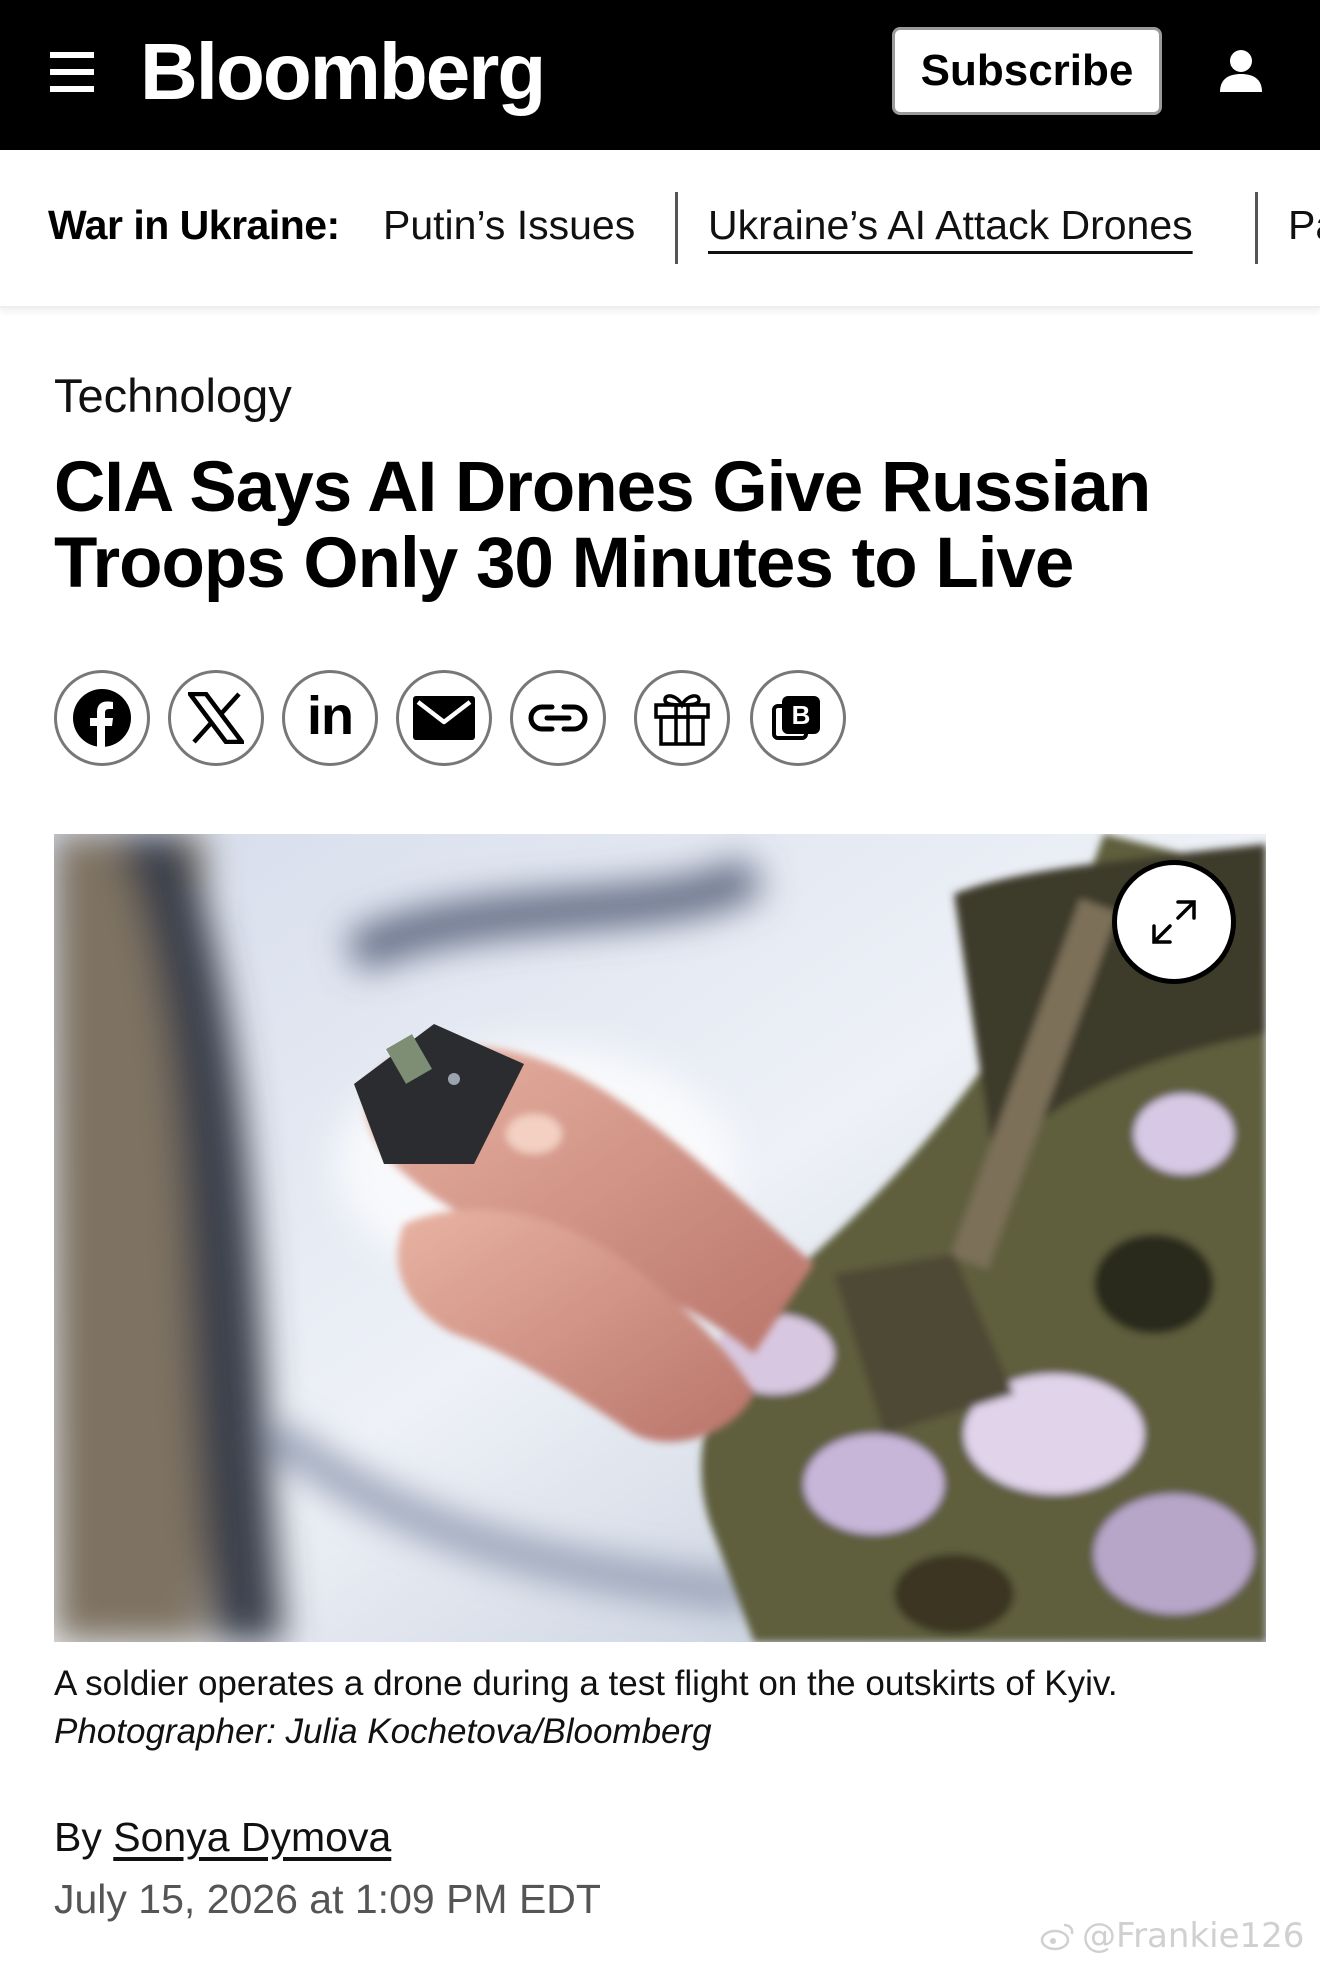  I want to click on watermark: @Frankie126, so click(1172, 1936).